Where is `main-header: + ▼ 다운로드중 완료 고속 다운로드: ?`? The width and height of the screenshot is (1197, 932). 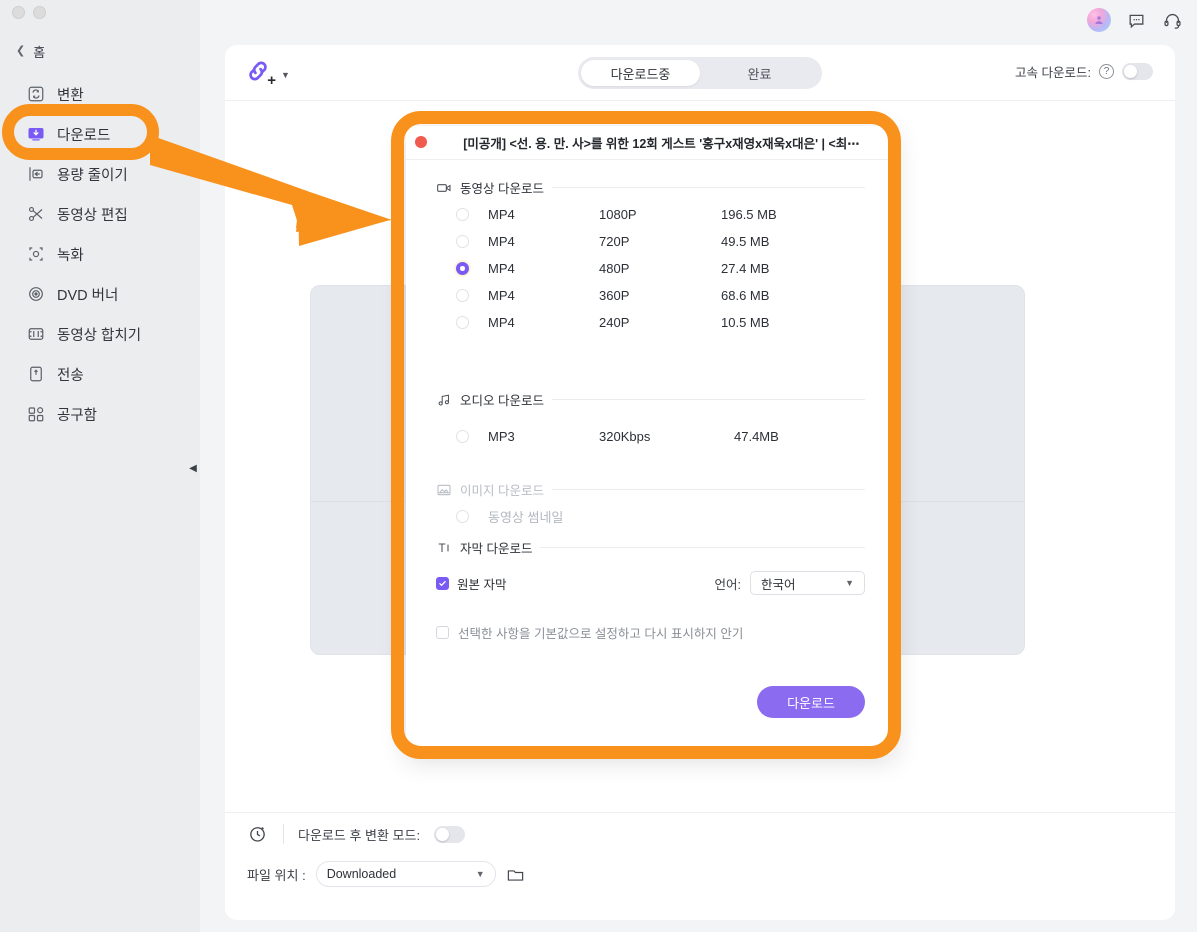 main-header: + ▼ 다운로드중 완료 고속 다운로드: ? is located at coordinates (700, 73).